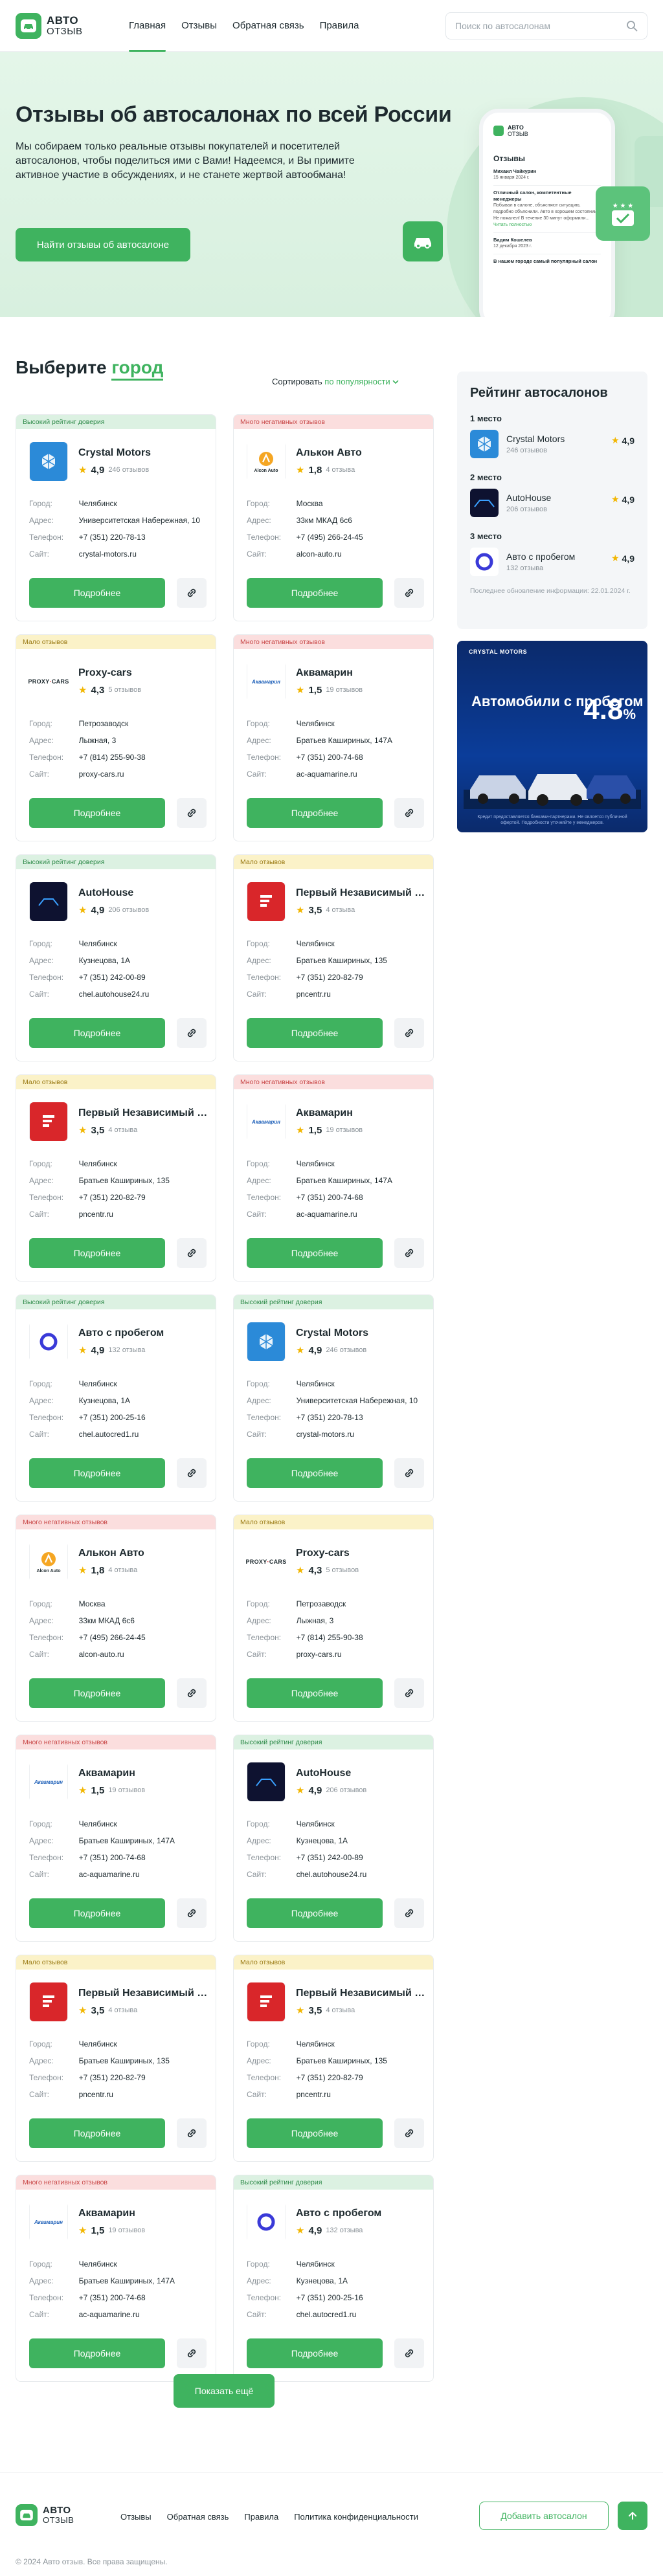 The height and width of the screenshot is (2576, 663). I want to click on dealer-logo, so click(266, 2222).